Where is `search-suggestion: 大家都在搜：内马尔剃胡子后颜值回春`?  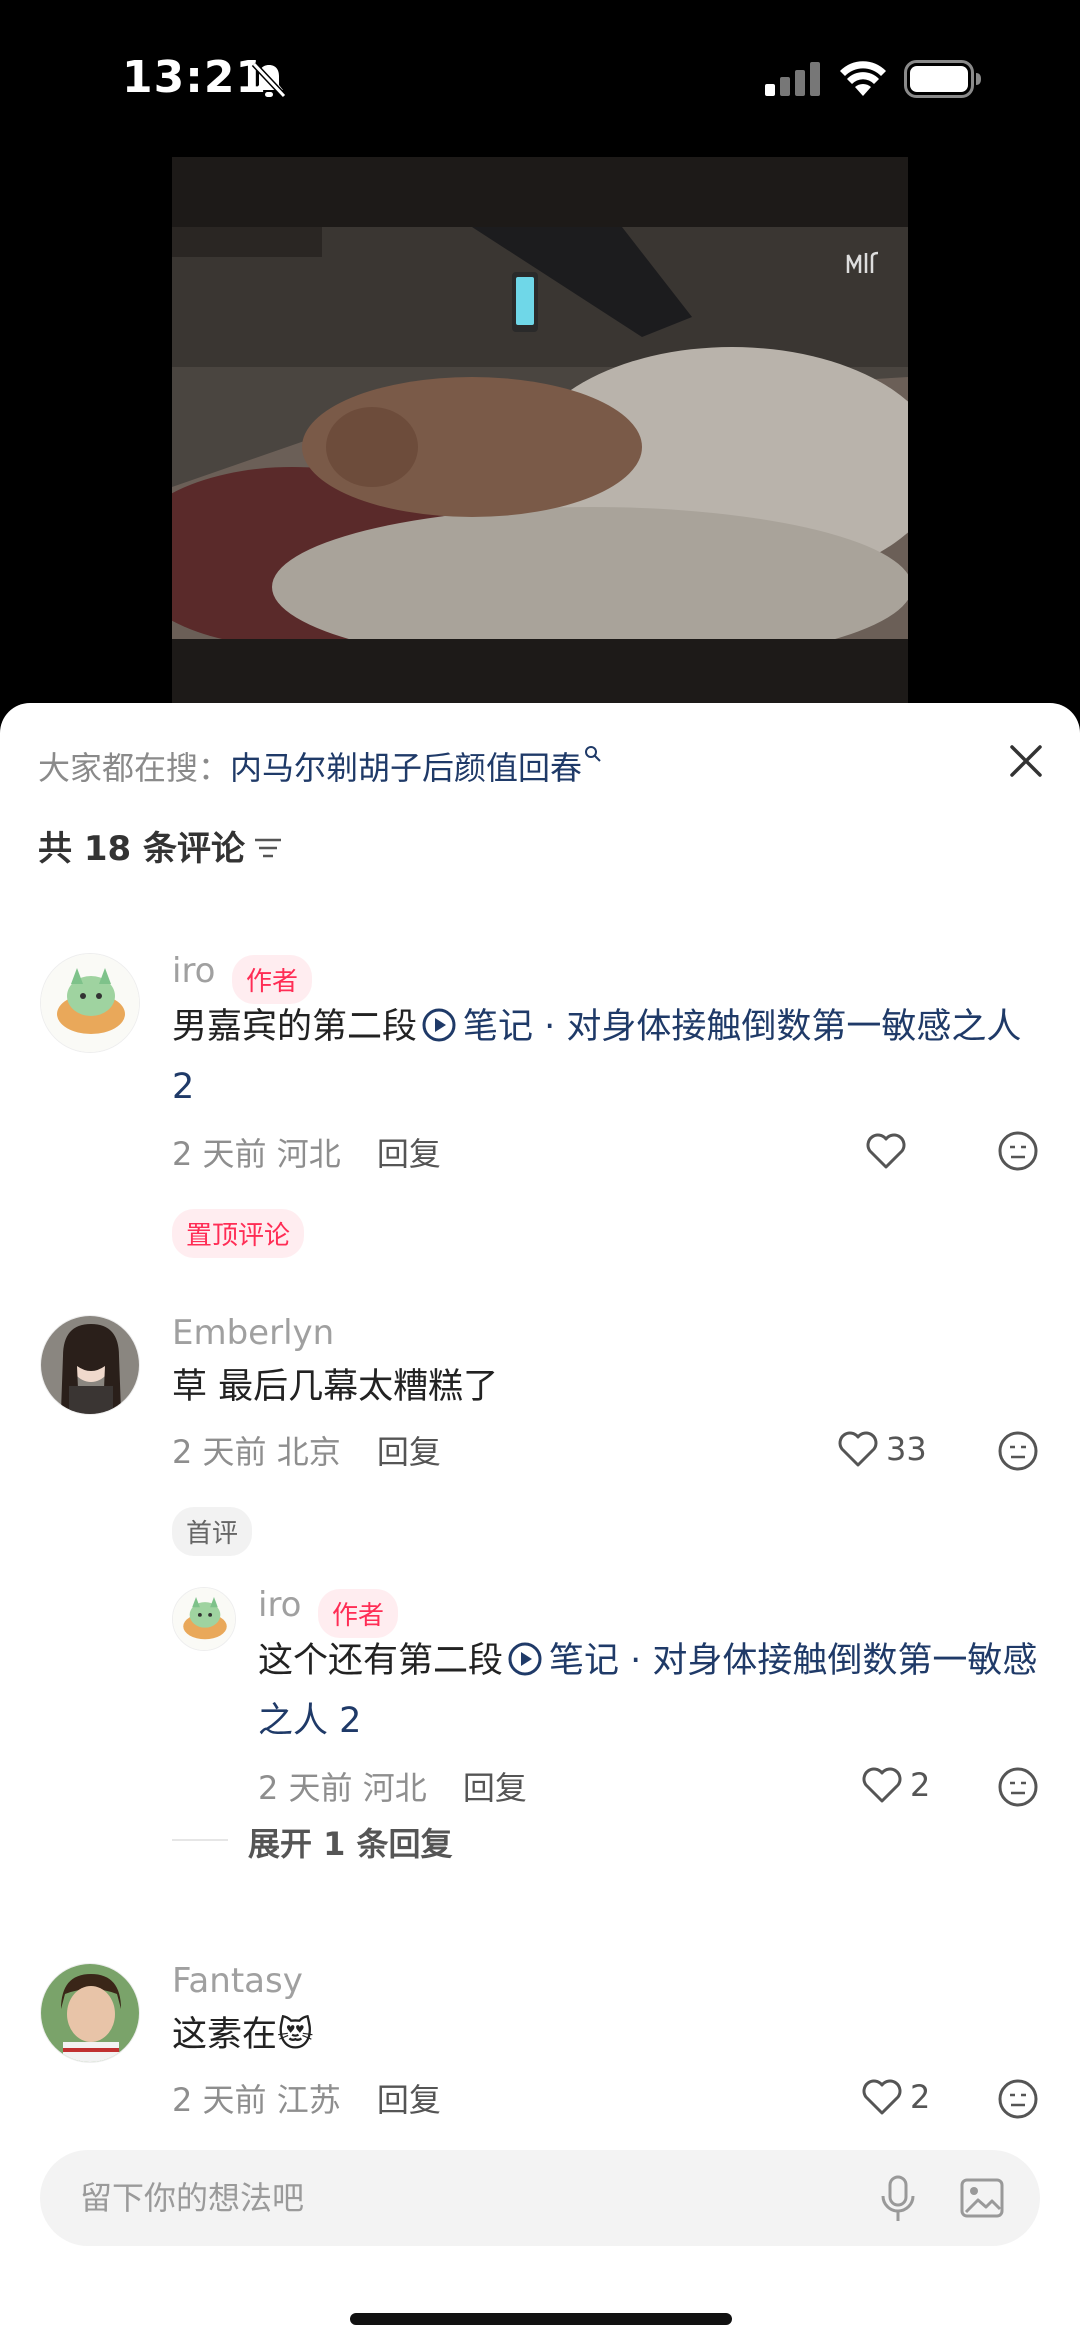 search-suggestion: 大家都在搜：内马尔剃胡子后颜值回春 is located at coordinates (320, 766).